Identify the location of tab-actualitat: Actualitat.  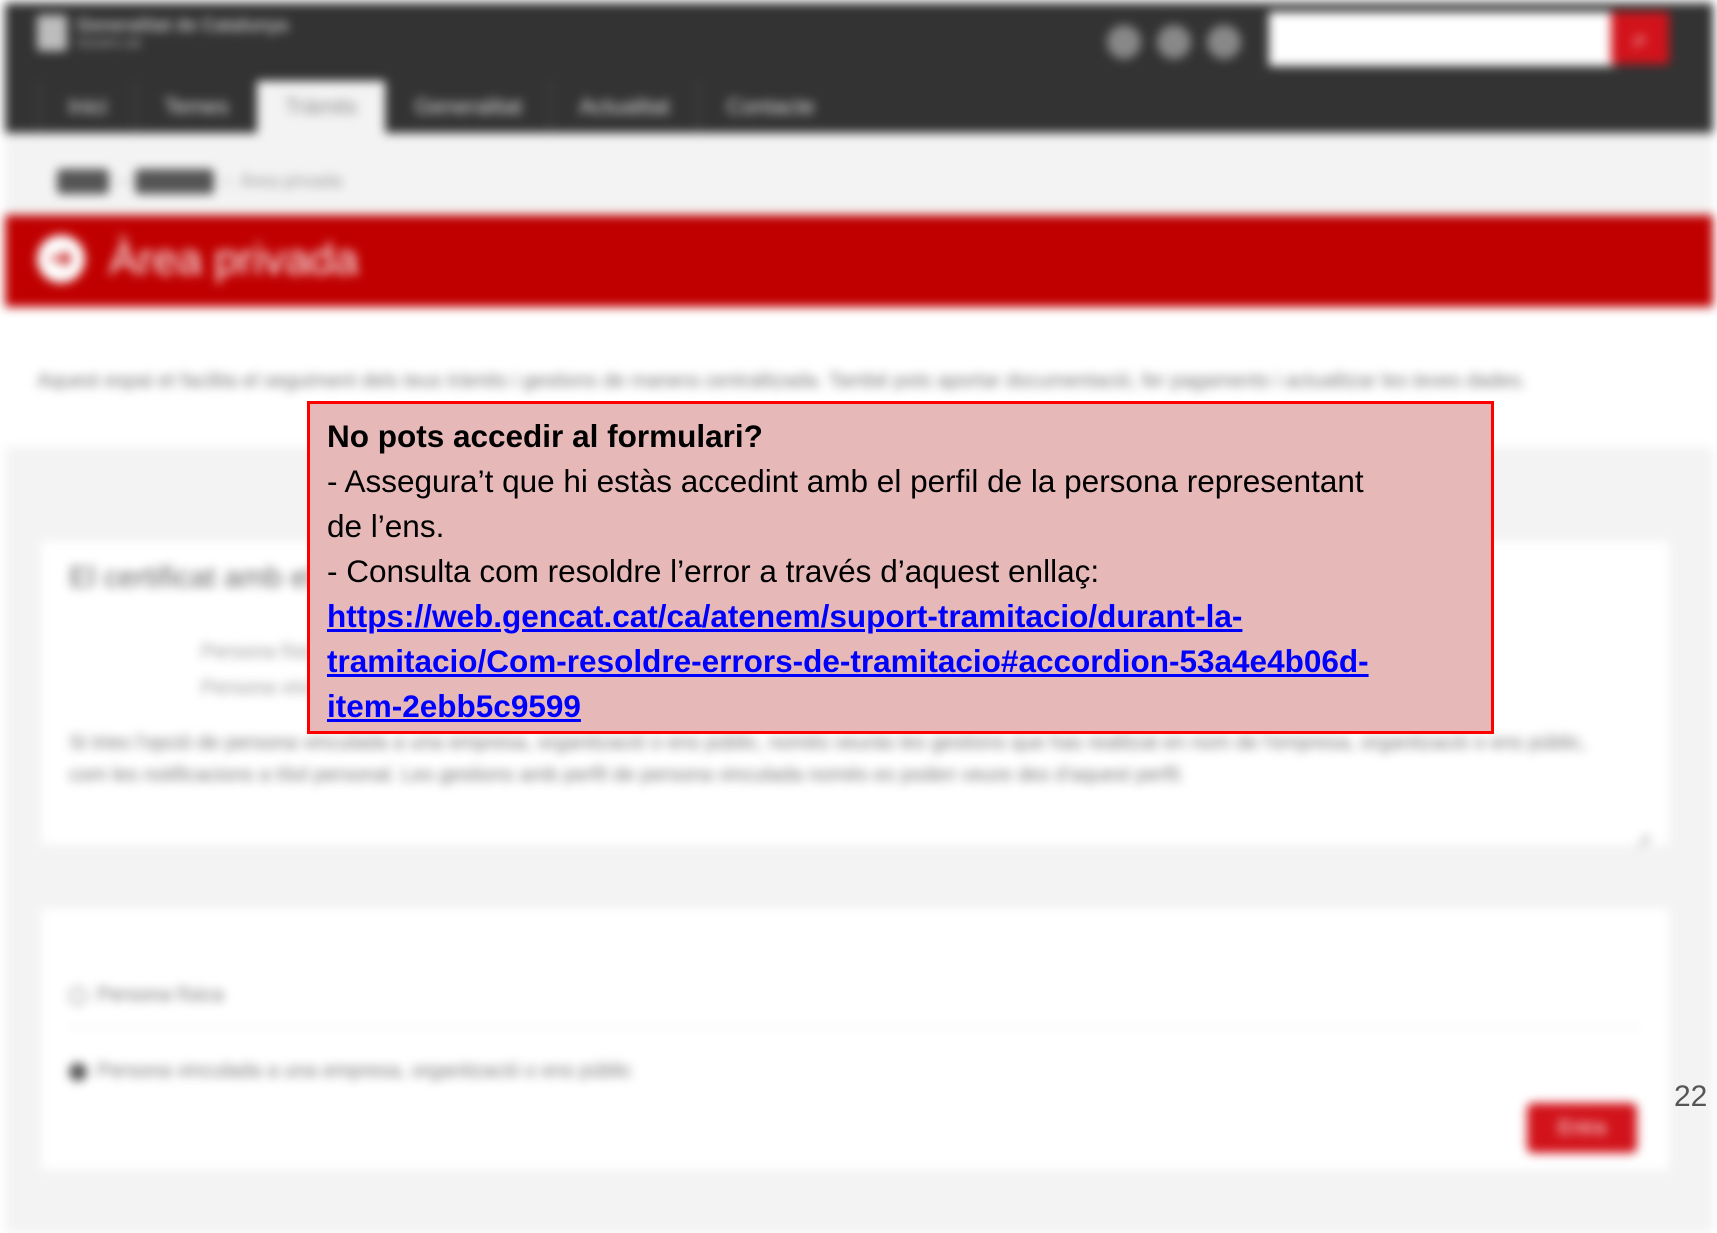
(624, 107).